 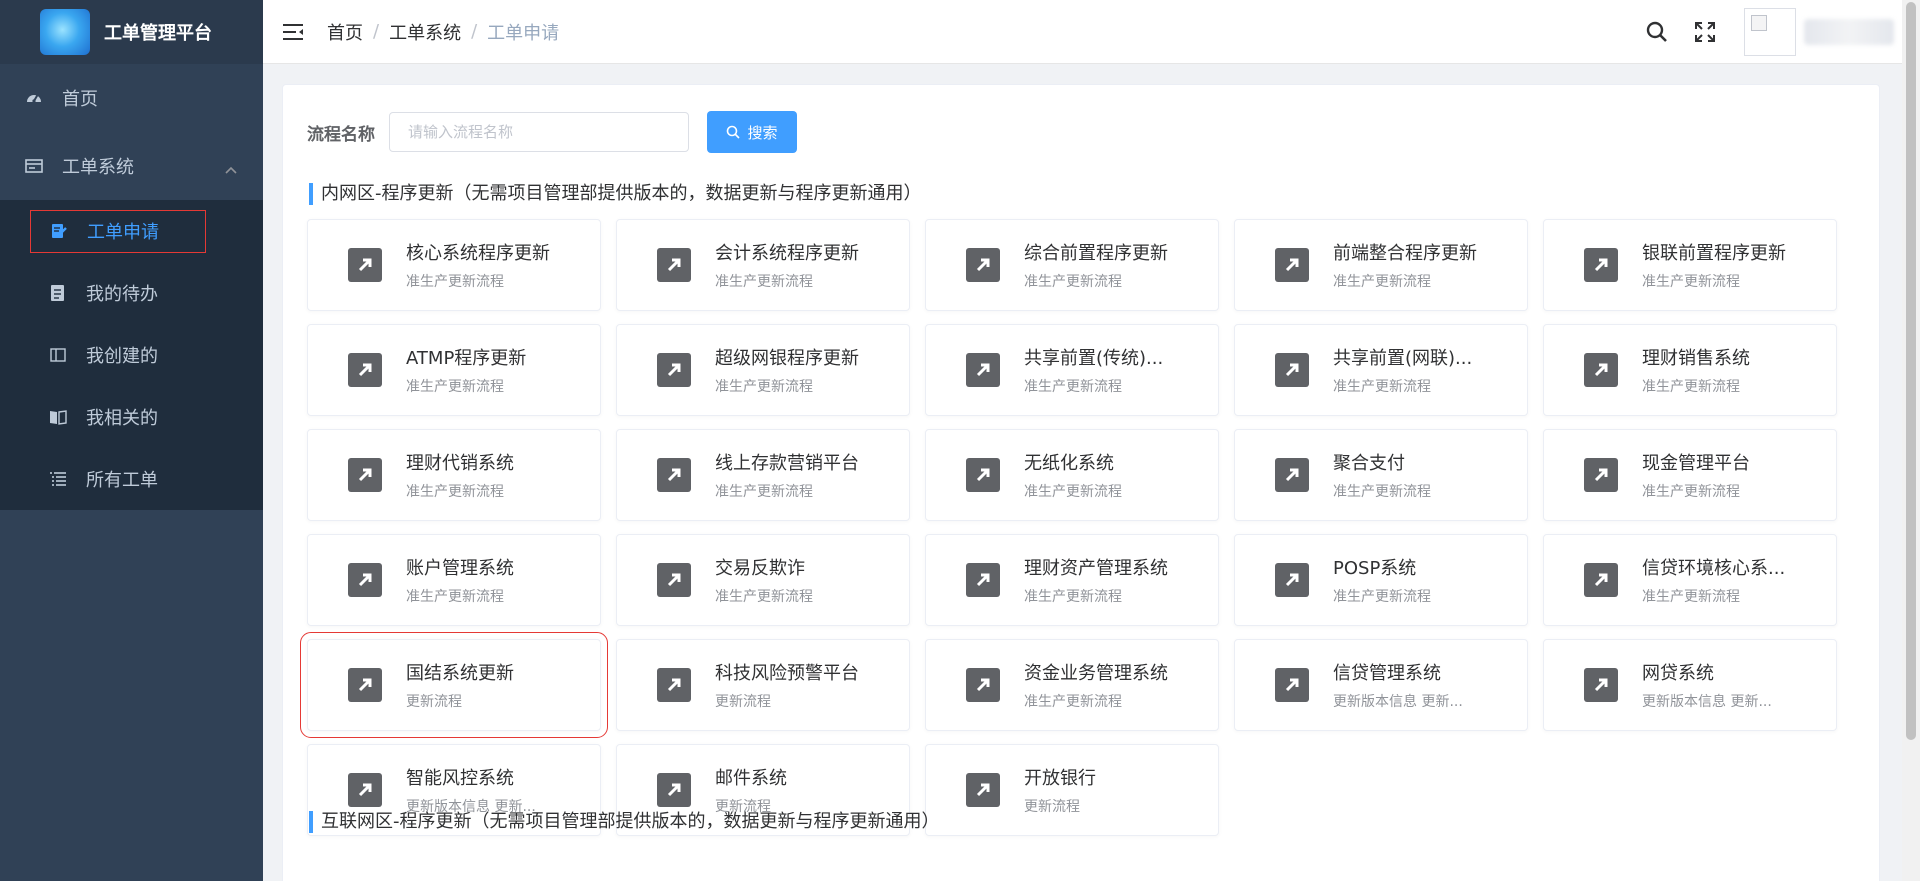 I want to click on logo-bar: 工单管理平台, so click(x=131, y=32).